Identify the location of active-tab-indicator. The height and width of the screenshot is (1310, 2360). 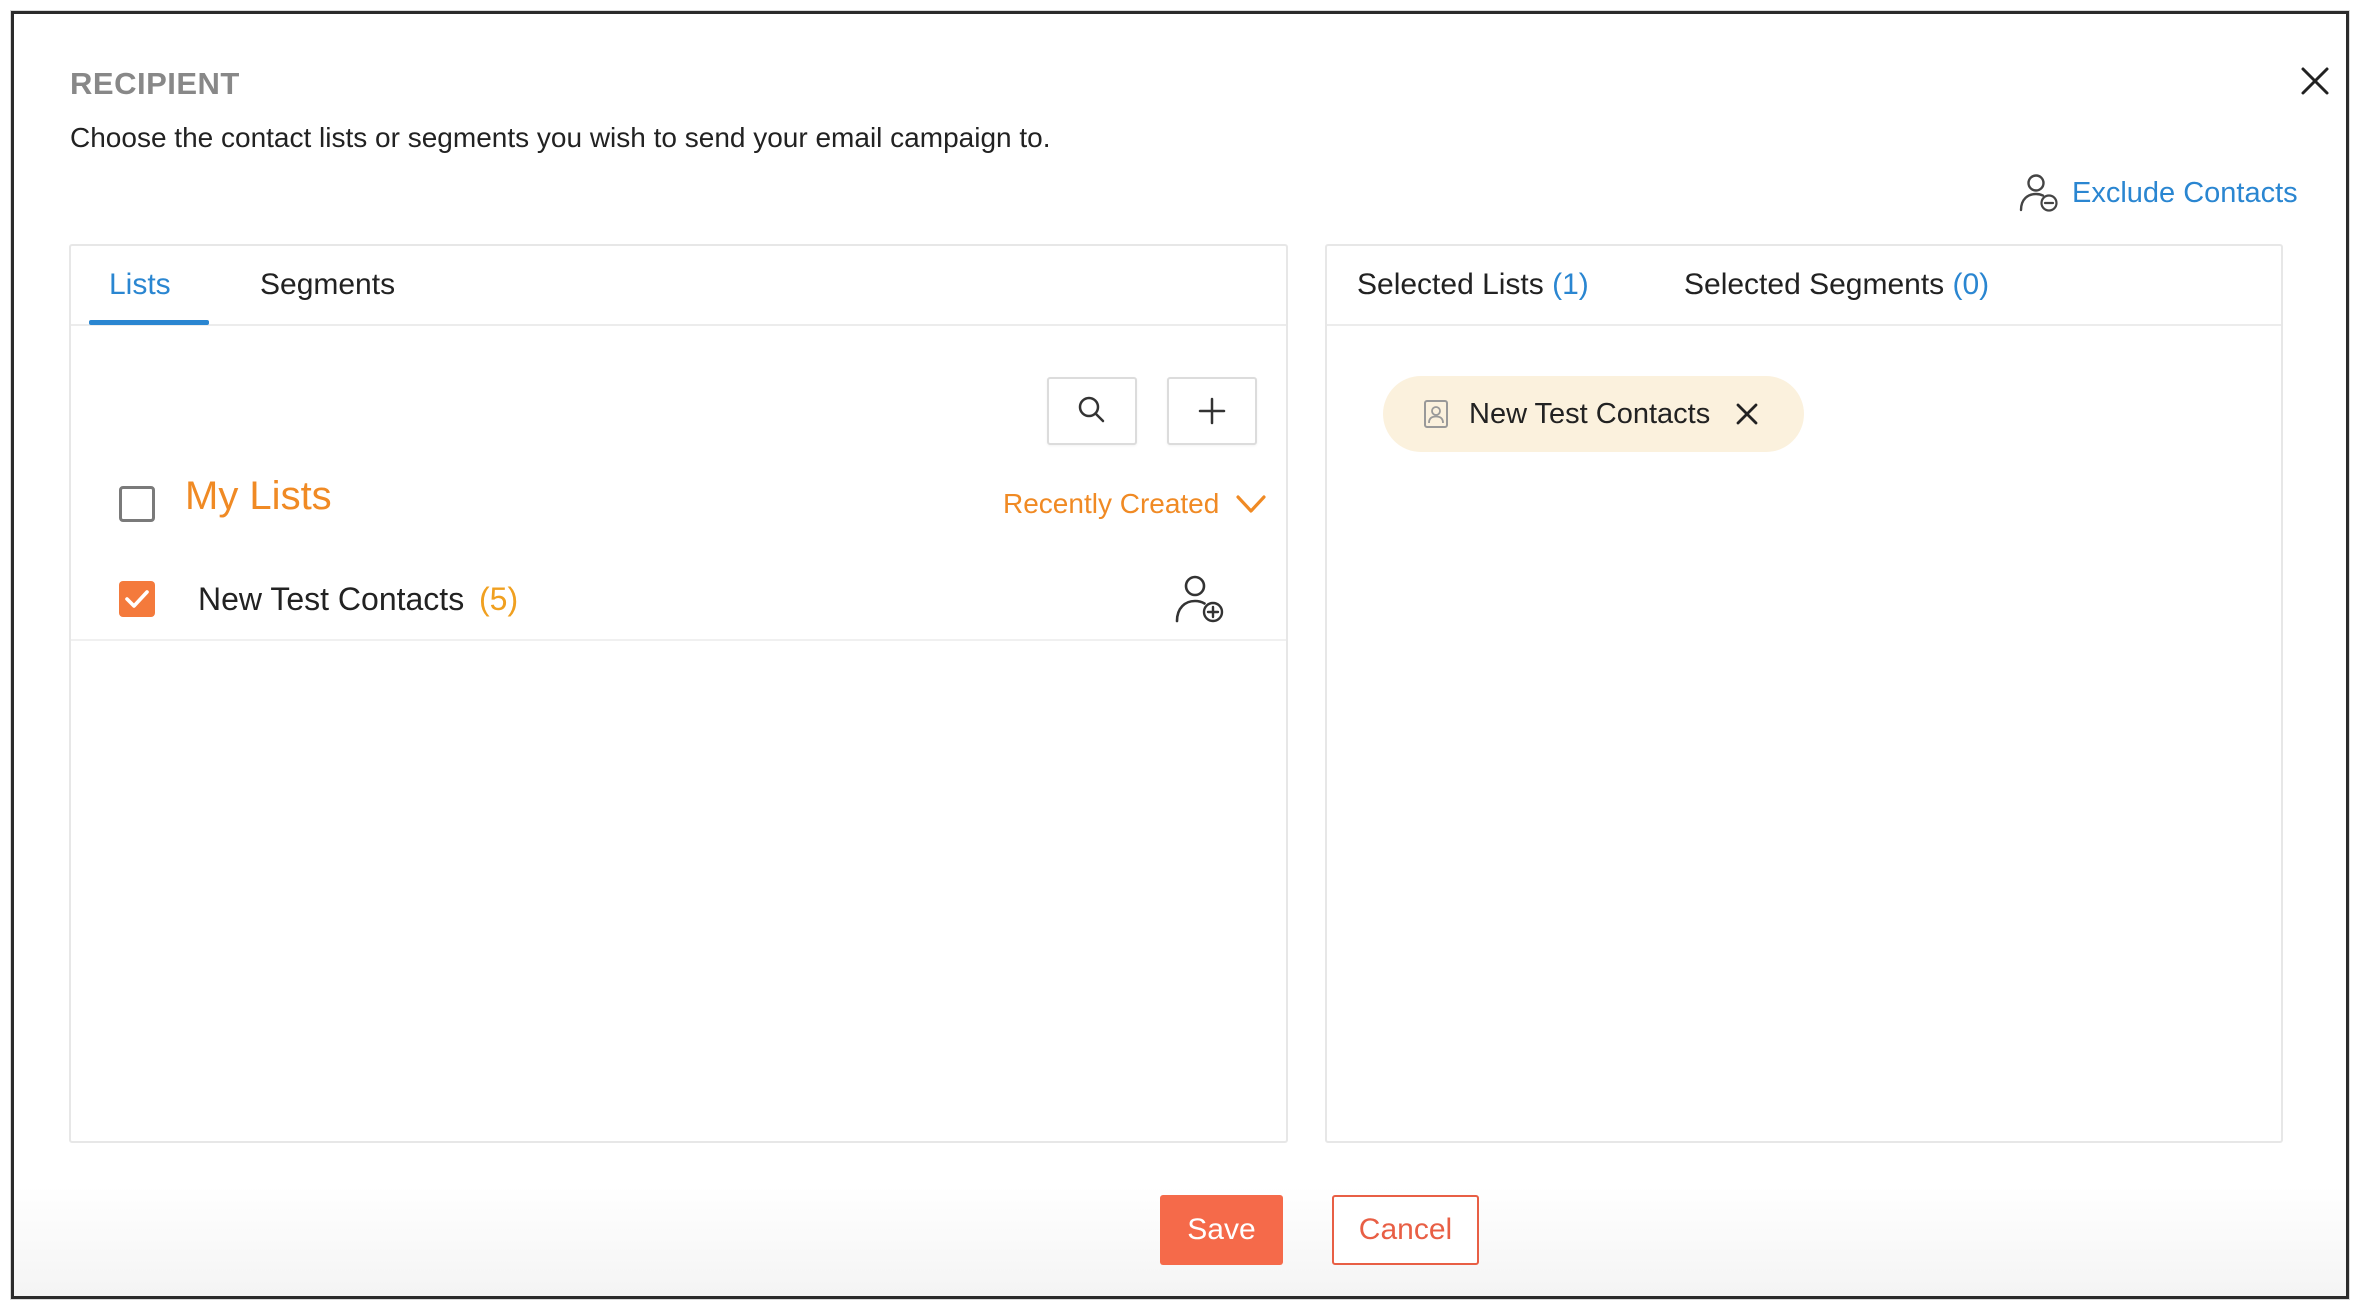
(149, 322).